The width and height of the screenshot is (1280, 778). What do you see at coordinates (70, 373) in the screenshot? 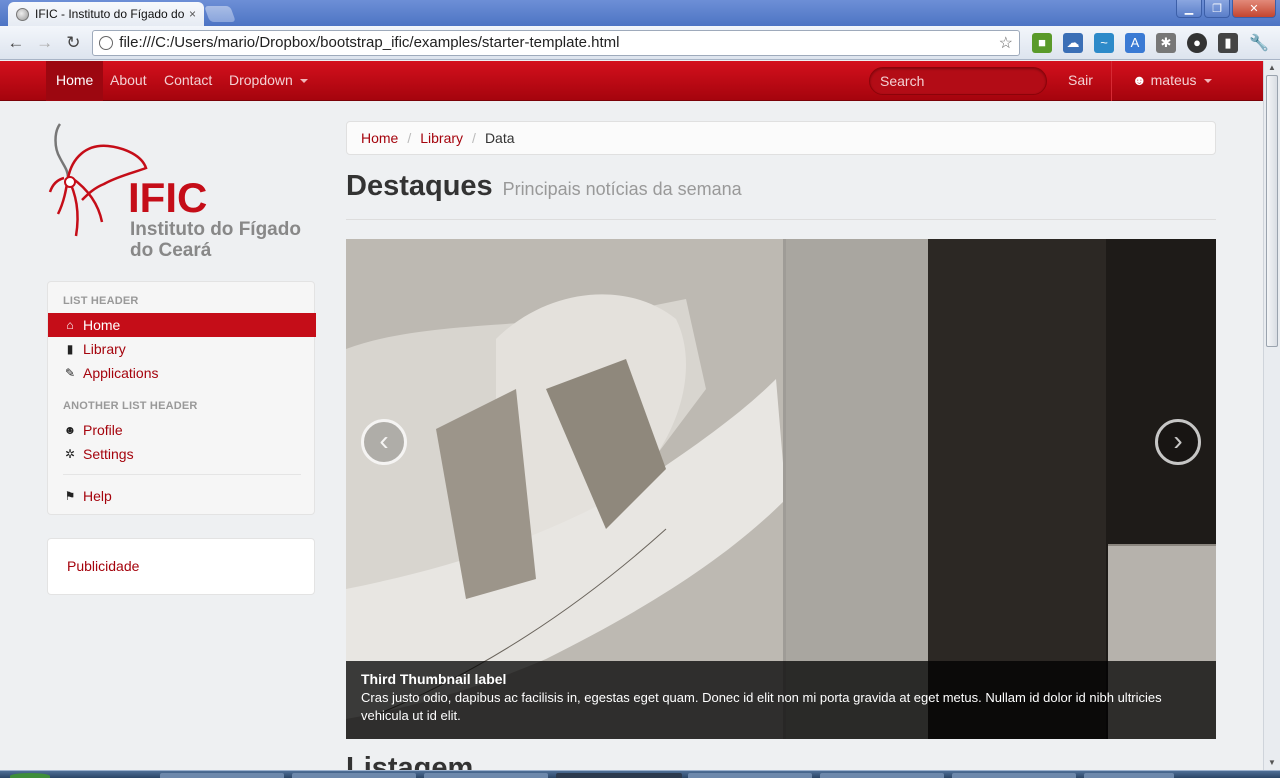
I see `pencil-icon: ✎` at bounding box center [70, 373].